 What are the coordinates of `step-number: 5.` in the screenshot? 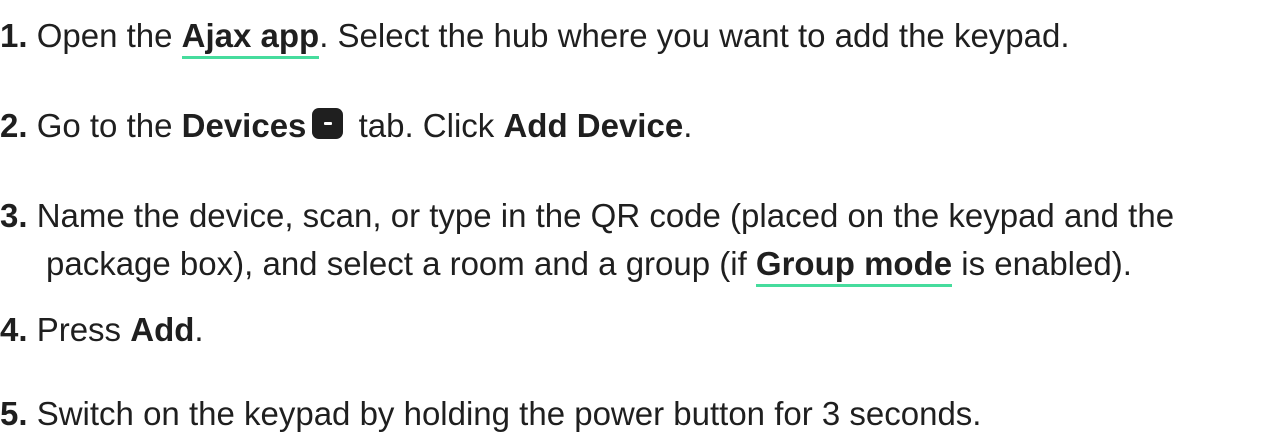 It's located at (14, 413).